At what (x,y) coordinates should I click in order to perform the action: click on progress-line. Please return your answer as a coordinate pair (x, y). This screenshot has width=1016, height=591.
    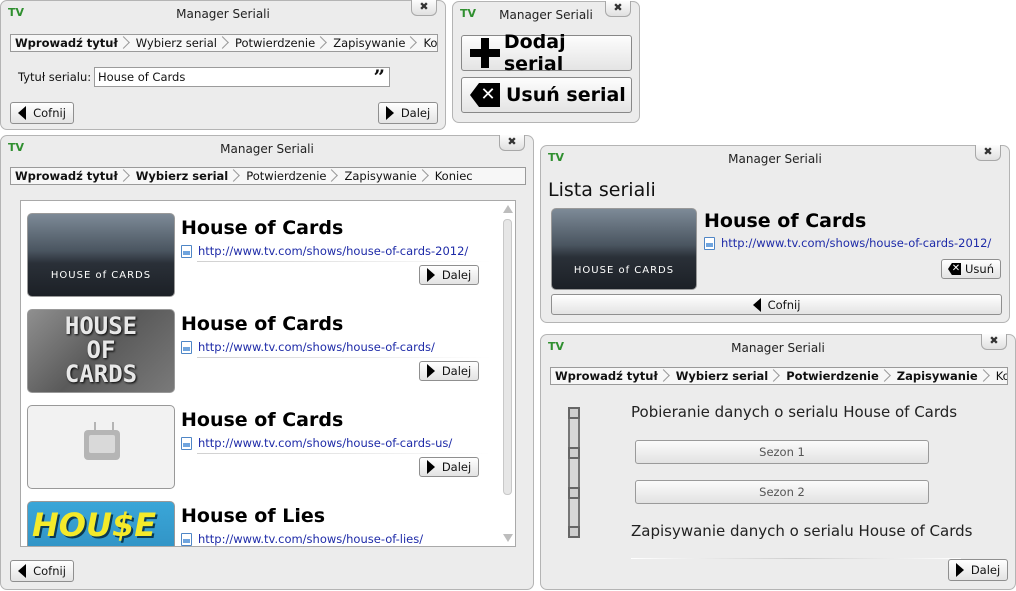
    Looking at the image, I should click on (574, 473).